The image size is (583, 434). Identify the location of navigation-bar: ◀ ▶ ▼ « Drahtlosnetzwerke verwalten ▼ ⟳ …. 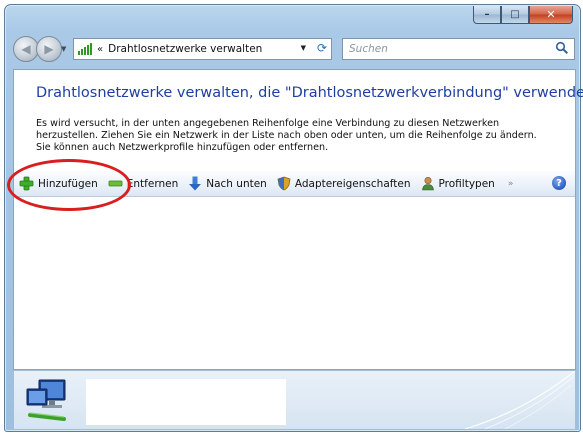
(292, 49).